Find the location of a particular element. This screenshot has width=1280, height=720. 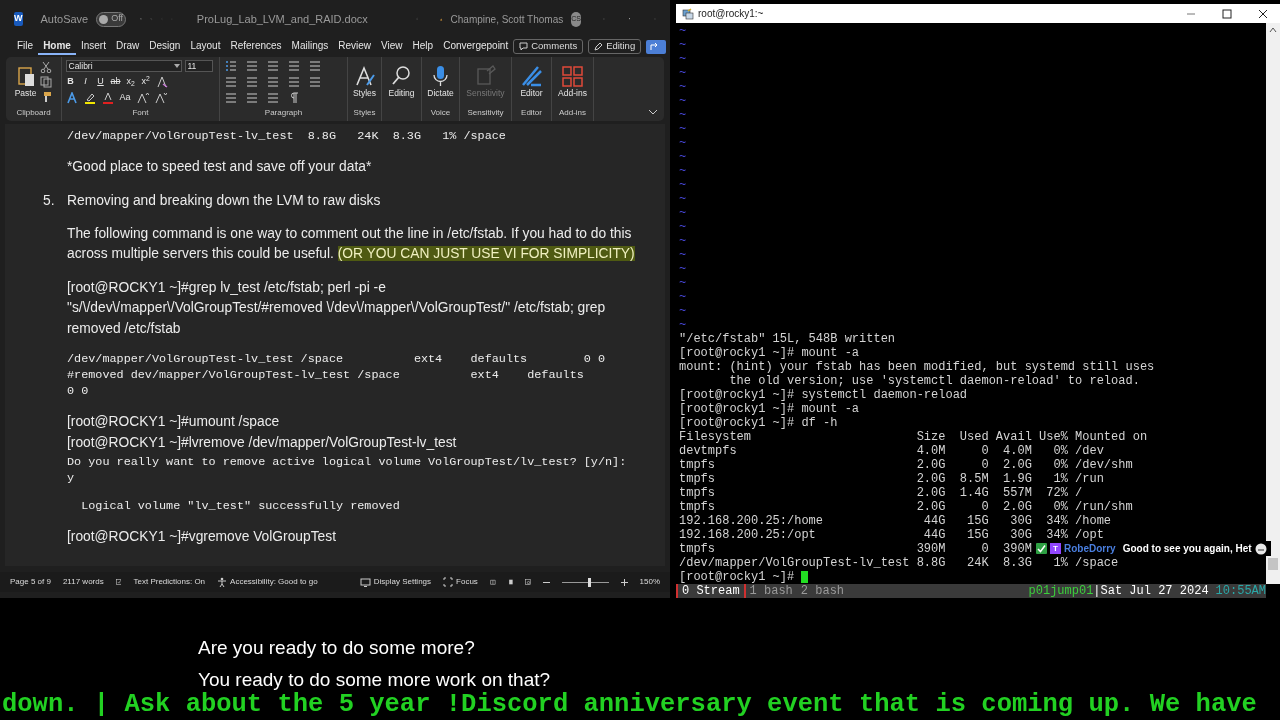

editor-button: Editor is located at coordinates (531, 82).